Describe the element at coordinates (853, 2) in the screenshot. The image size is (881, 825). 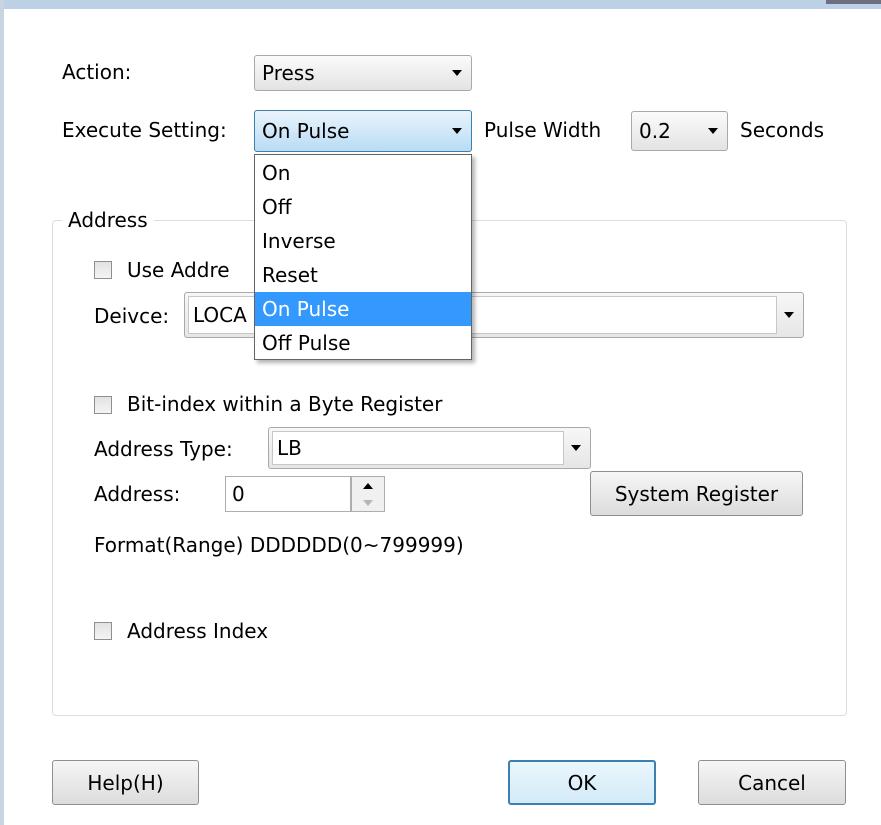
I see `window-title-accent` at that location.